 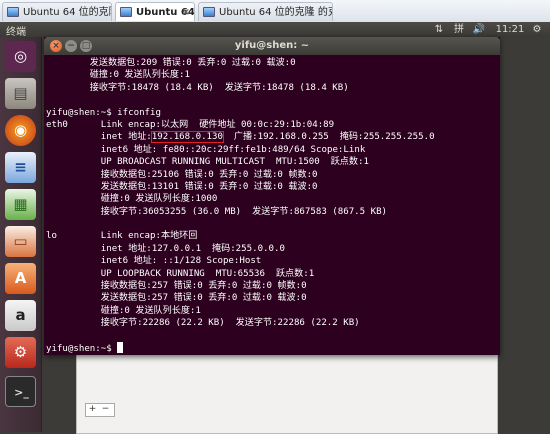 I want to click on spreadsheet-icon: ▦, so click(x=20, y=204).